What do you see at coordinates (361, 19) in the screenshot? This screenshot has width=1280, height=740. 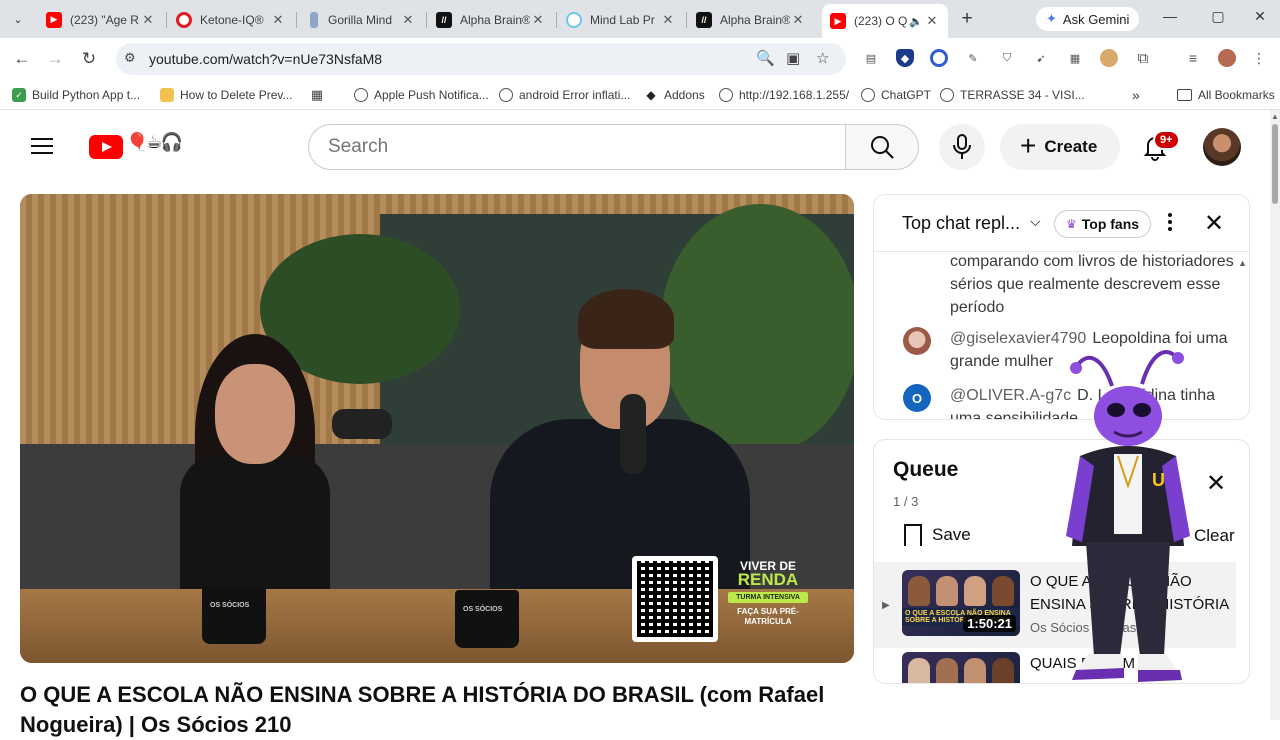 I see `browser-tab: Gorilla Mind ✕` at bounding box center [361, 19].